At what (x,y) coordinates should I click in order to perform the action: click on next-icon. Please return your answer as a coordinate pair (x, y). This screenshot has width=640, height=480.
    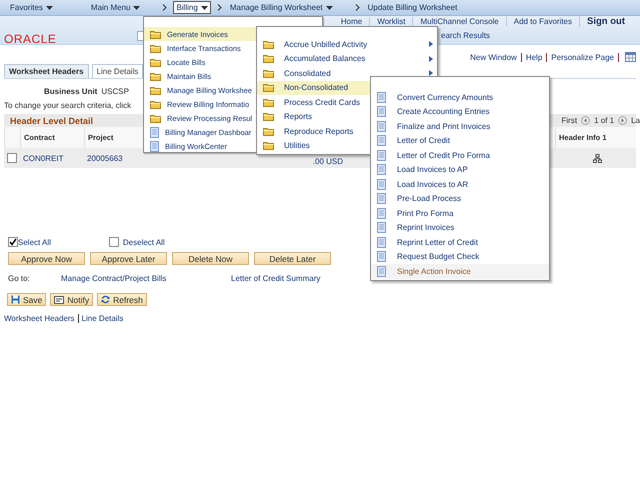
    Looking at the image, I should click on (623, 120).